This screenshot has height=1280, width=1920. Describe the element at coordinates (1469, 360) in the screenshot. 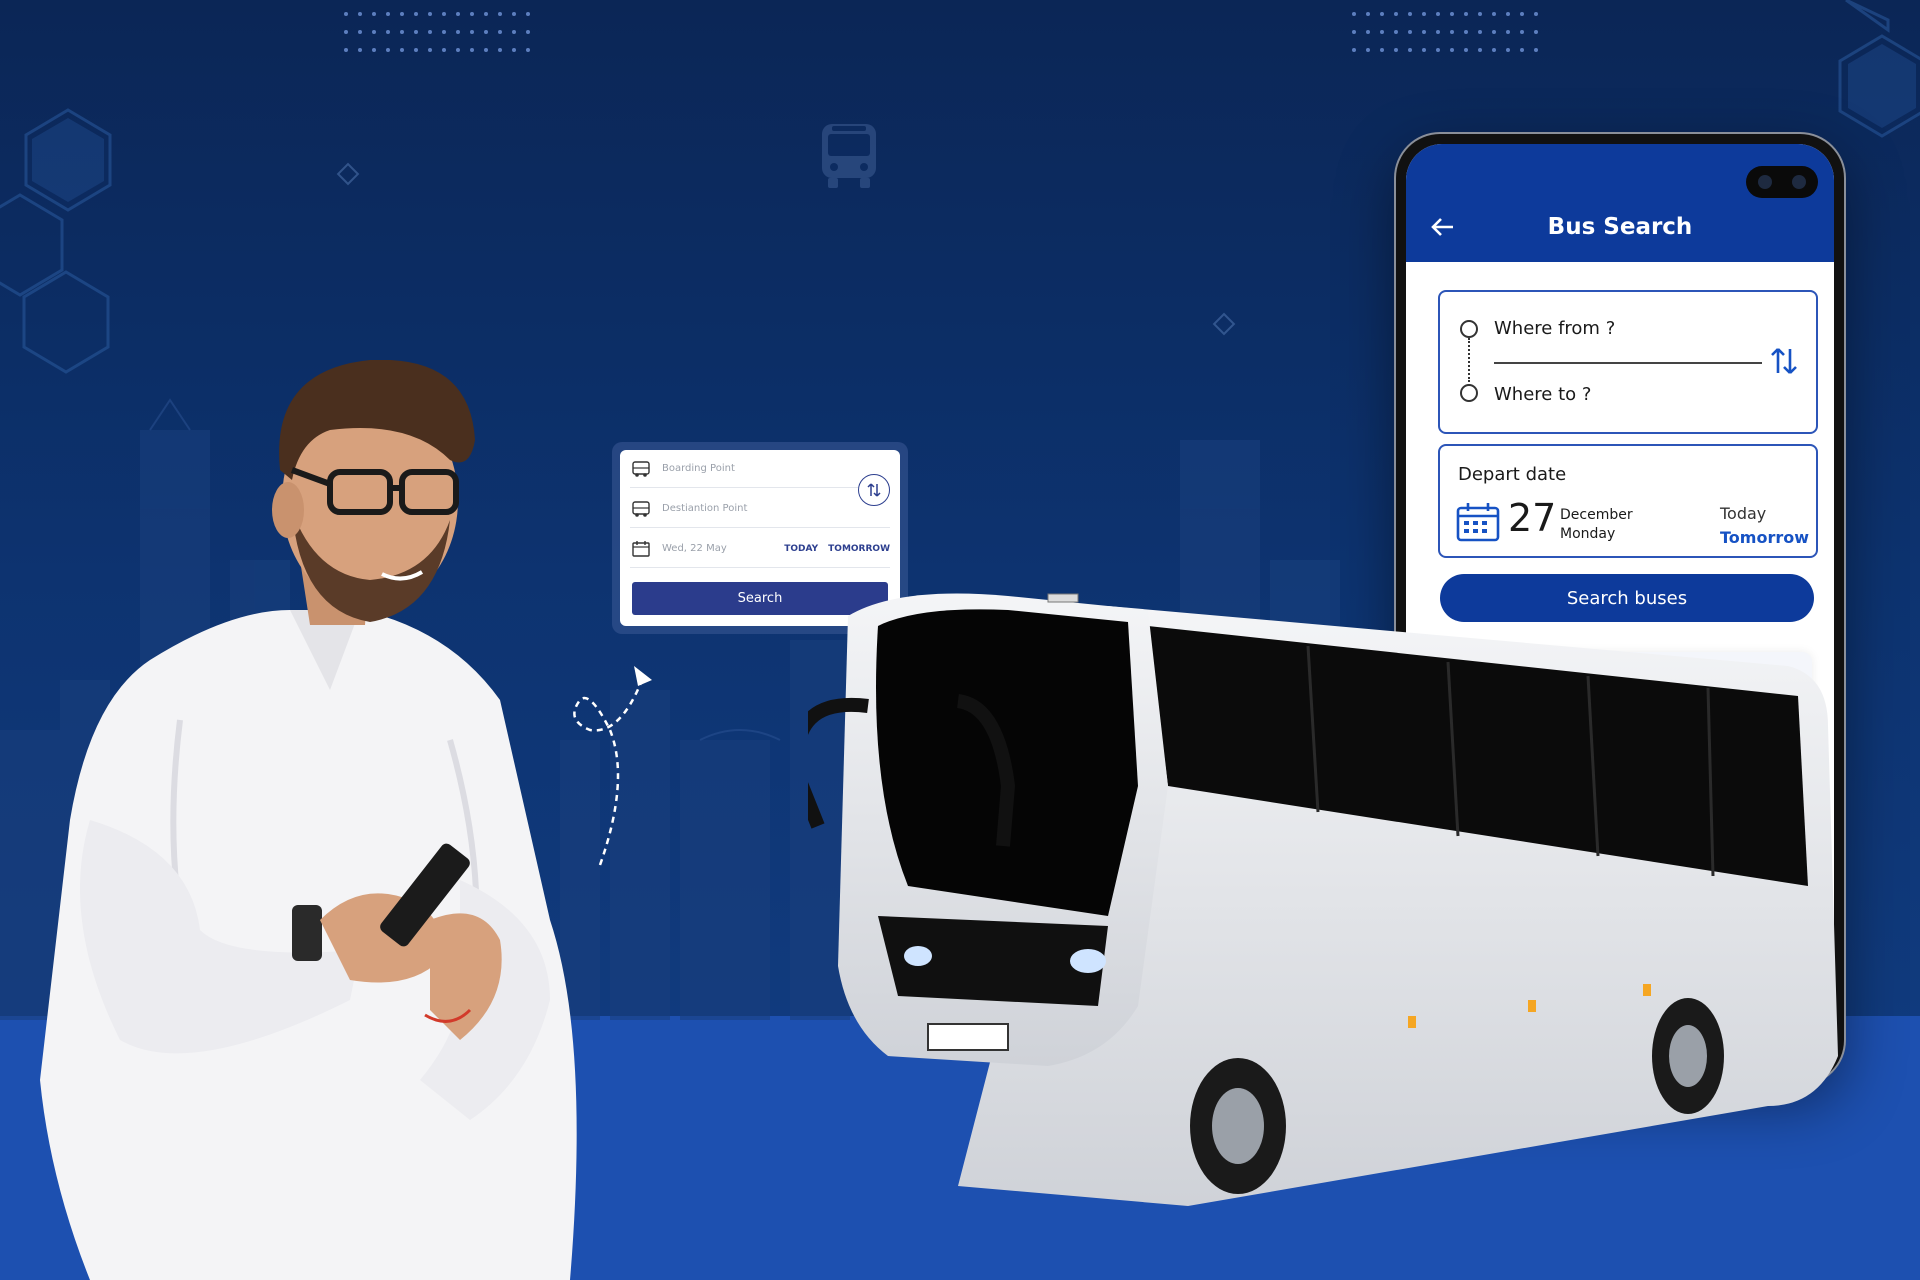

I see `route-connector` at that location.